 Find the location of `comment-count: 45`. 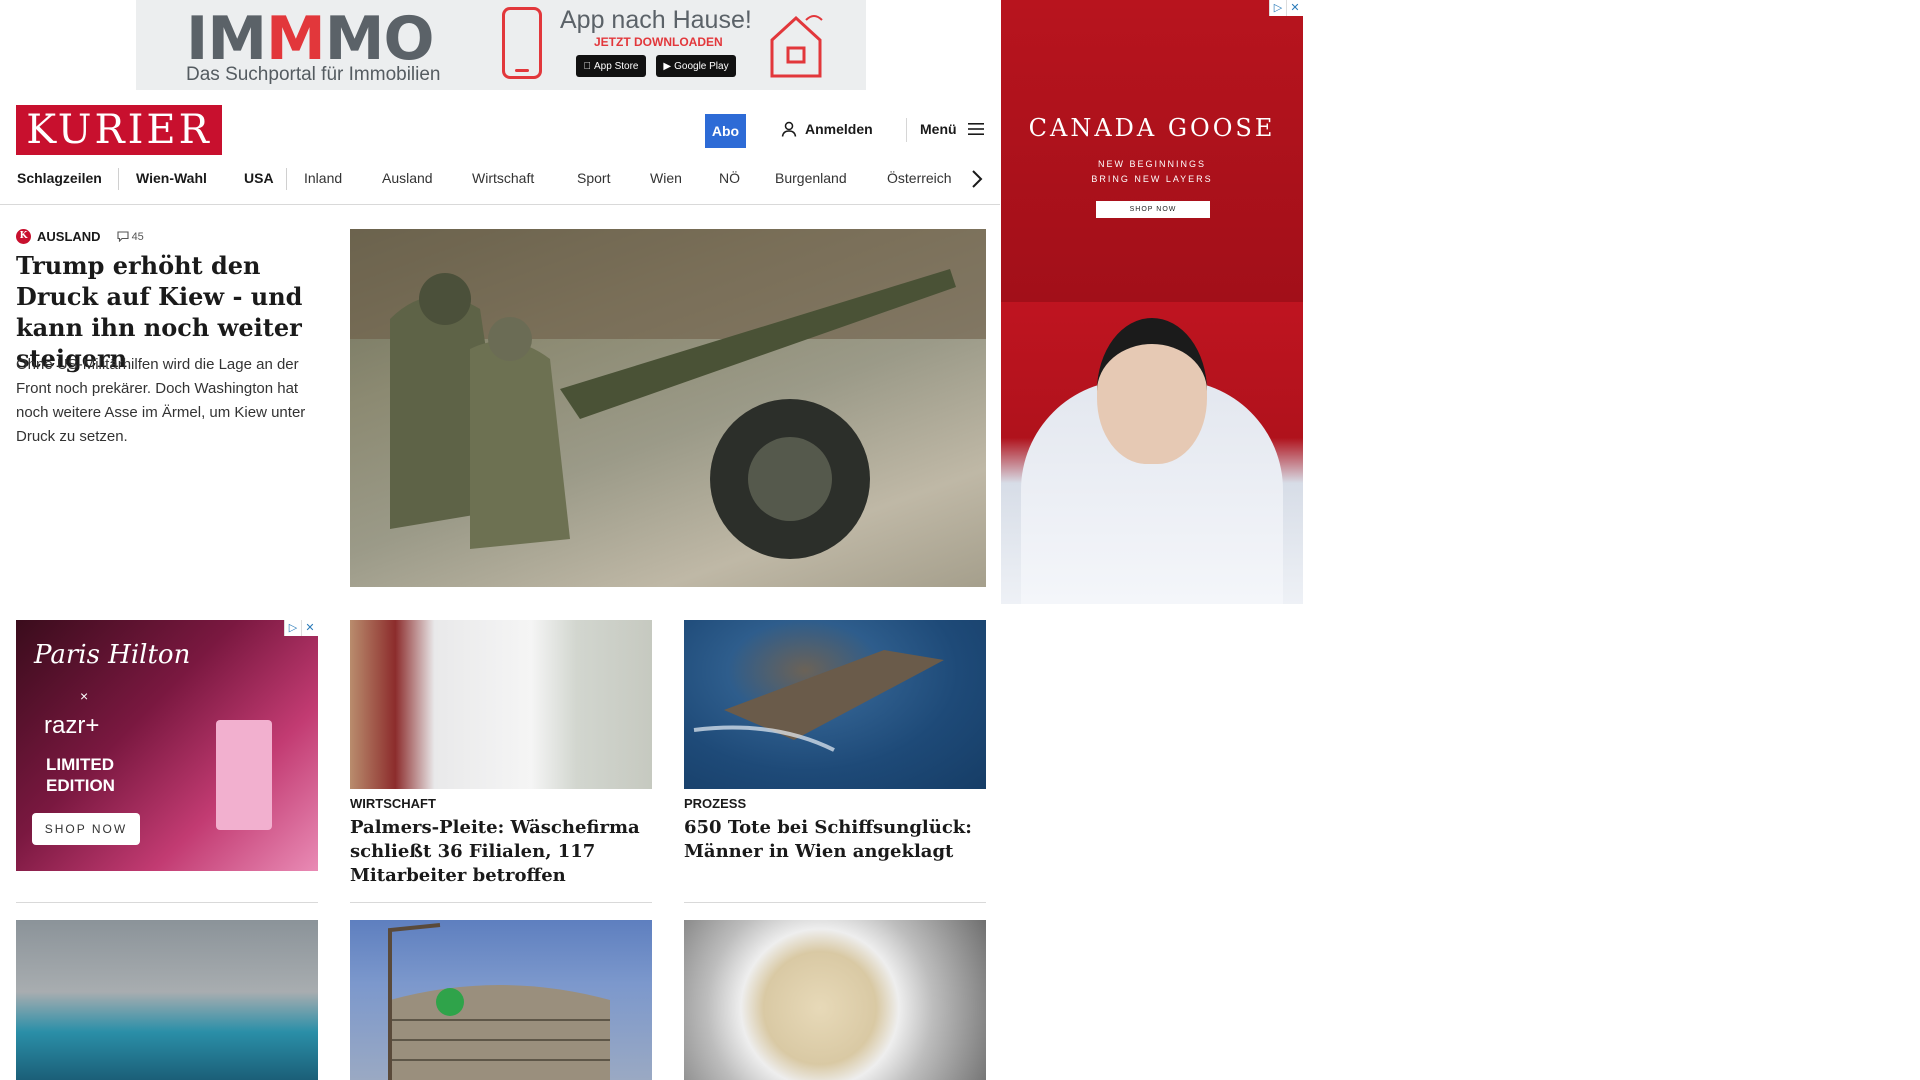

comment-count: 45 is located at coordinates (130, 237).